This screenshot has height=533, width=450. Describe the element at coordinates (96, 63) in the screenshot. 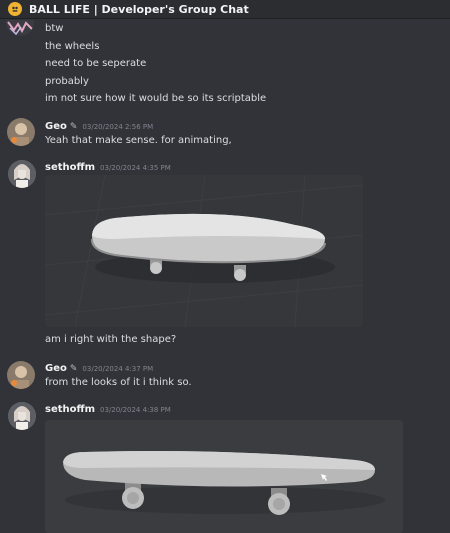

I see `message-text: need to be seperate` at that location.